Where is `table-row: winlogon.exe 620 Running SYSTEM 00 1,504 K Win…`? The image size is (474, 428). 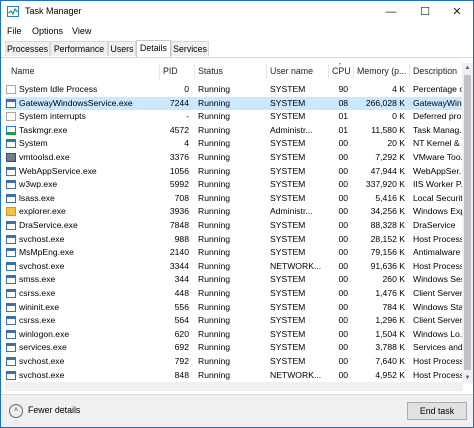
table-row: winlogon.exe 620 Running SYSTEM 00 1,504 K Win… is located at coordinates (236, 335).